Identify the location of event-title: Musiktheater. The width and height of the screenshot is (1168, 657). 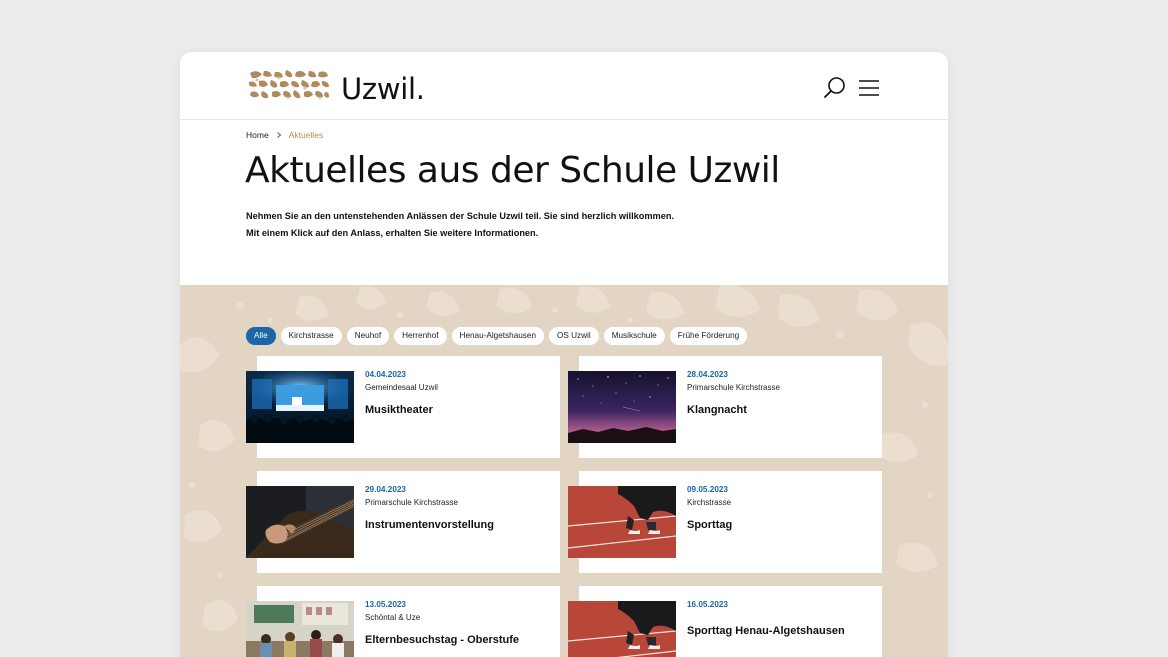
(399, 410).